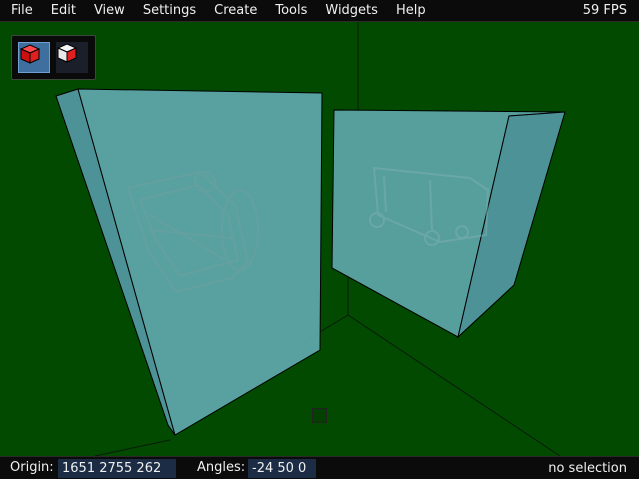 The image size is (639, 479). I want to click on menu-tools: Tools, so click(289, 11).